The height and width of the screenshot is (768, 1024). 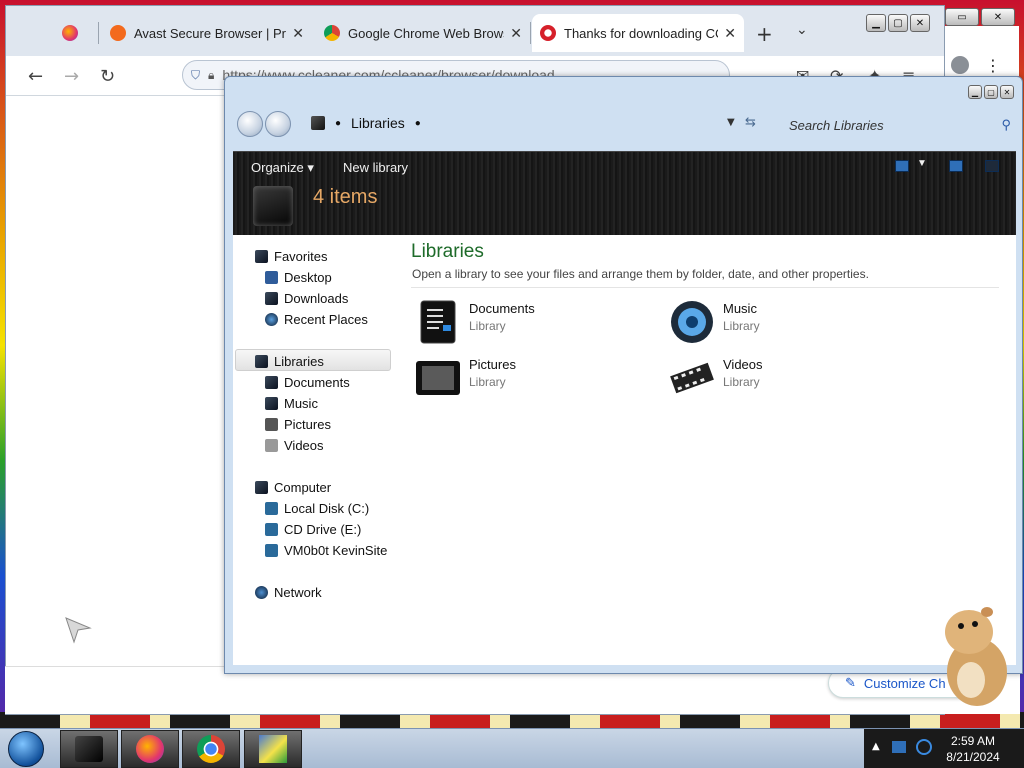 I want to click on nav-downloads: Downloads, so click(x=306, y=298).